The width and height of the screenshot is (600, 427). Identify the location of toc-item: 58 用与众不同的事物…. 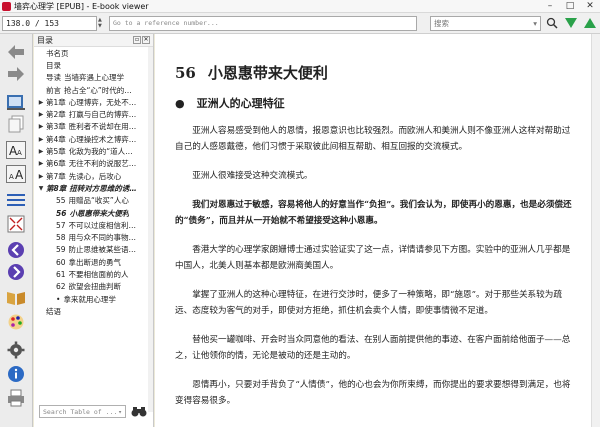
(94, 237).